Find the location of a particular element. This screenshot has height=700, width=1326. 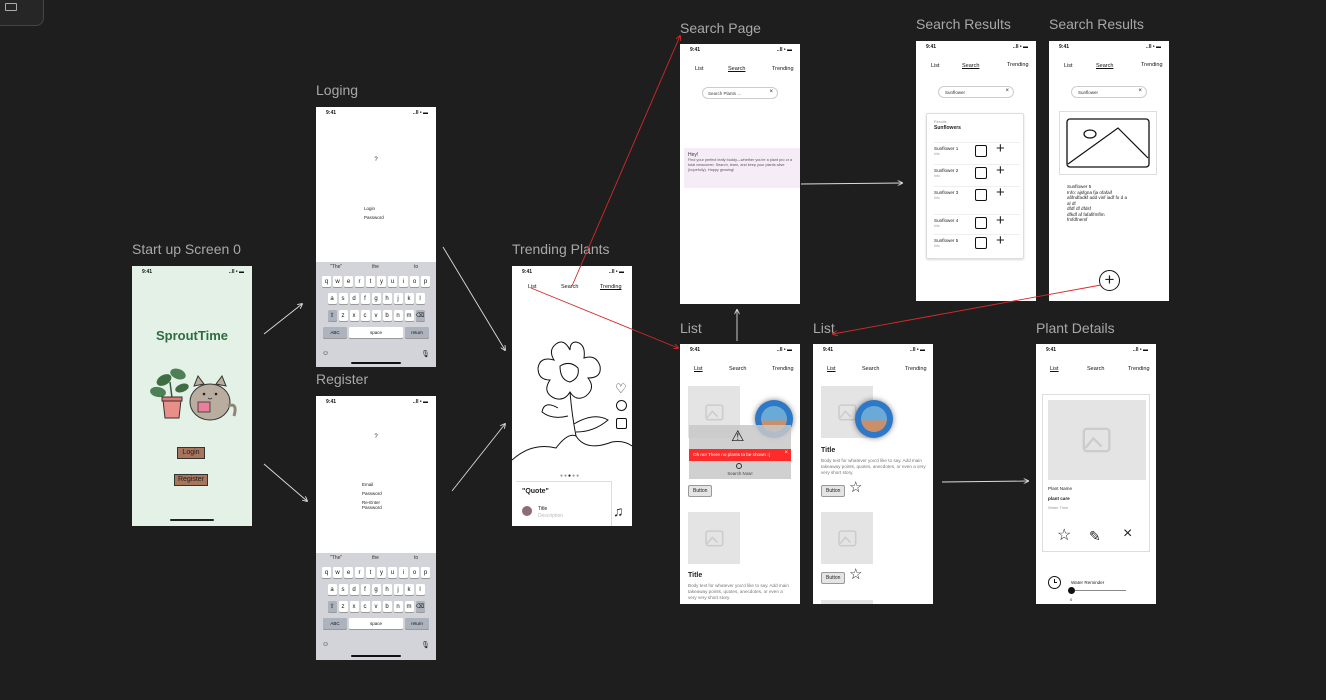

key: b is located at coordinates (387, 315).